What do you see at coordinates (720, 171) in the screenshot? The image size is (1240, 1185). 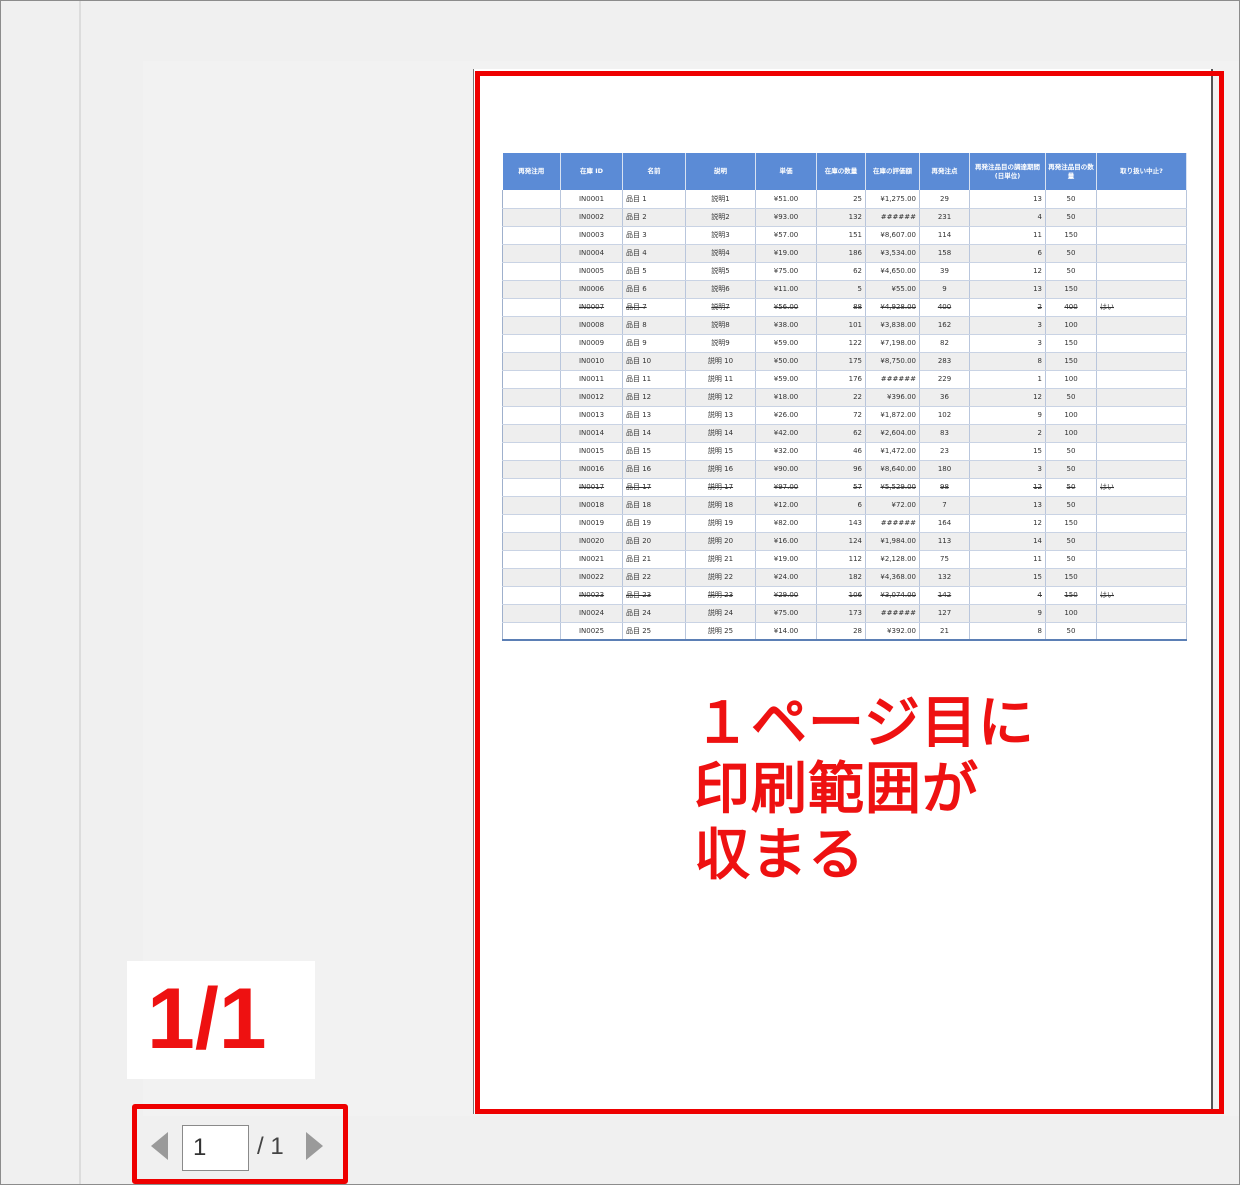 I see `column-header: 説明` at bounding box center [720, 171].